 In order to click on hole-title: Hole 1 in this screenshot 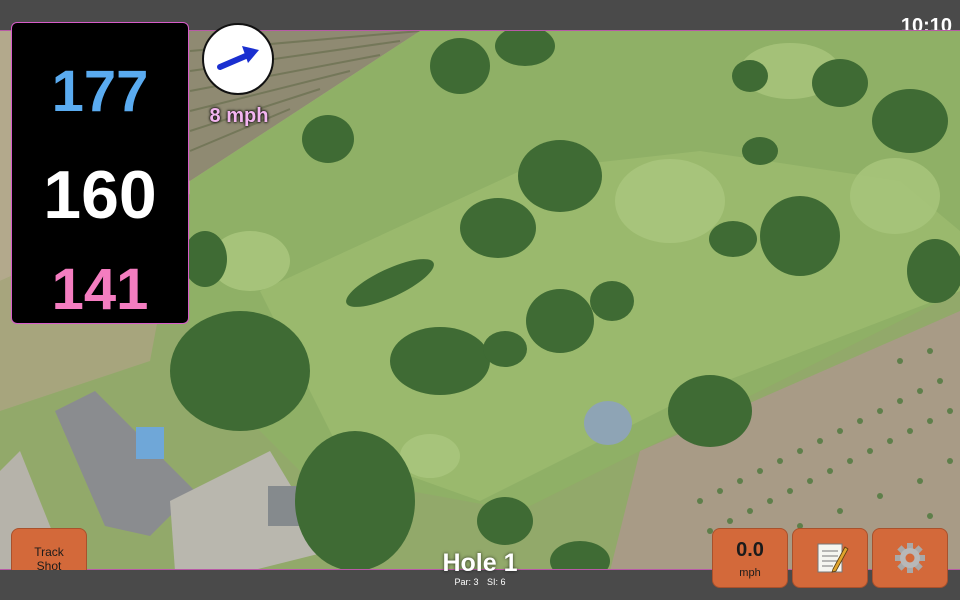, I will do `click(480, 563)`.